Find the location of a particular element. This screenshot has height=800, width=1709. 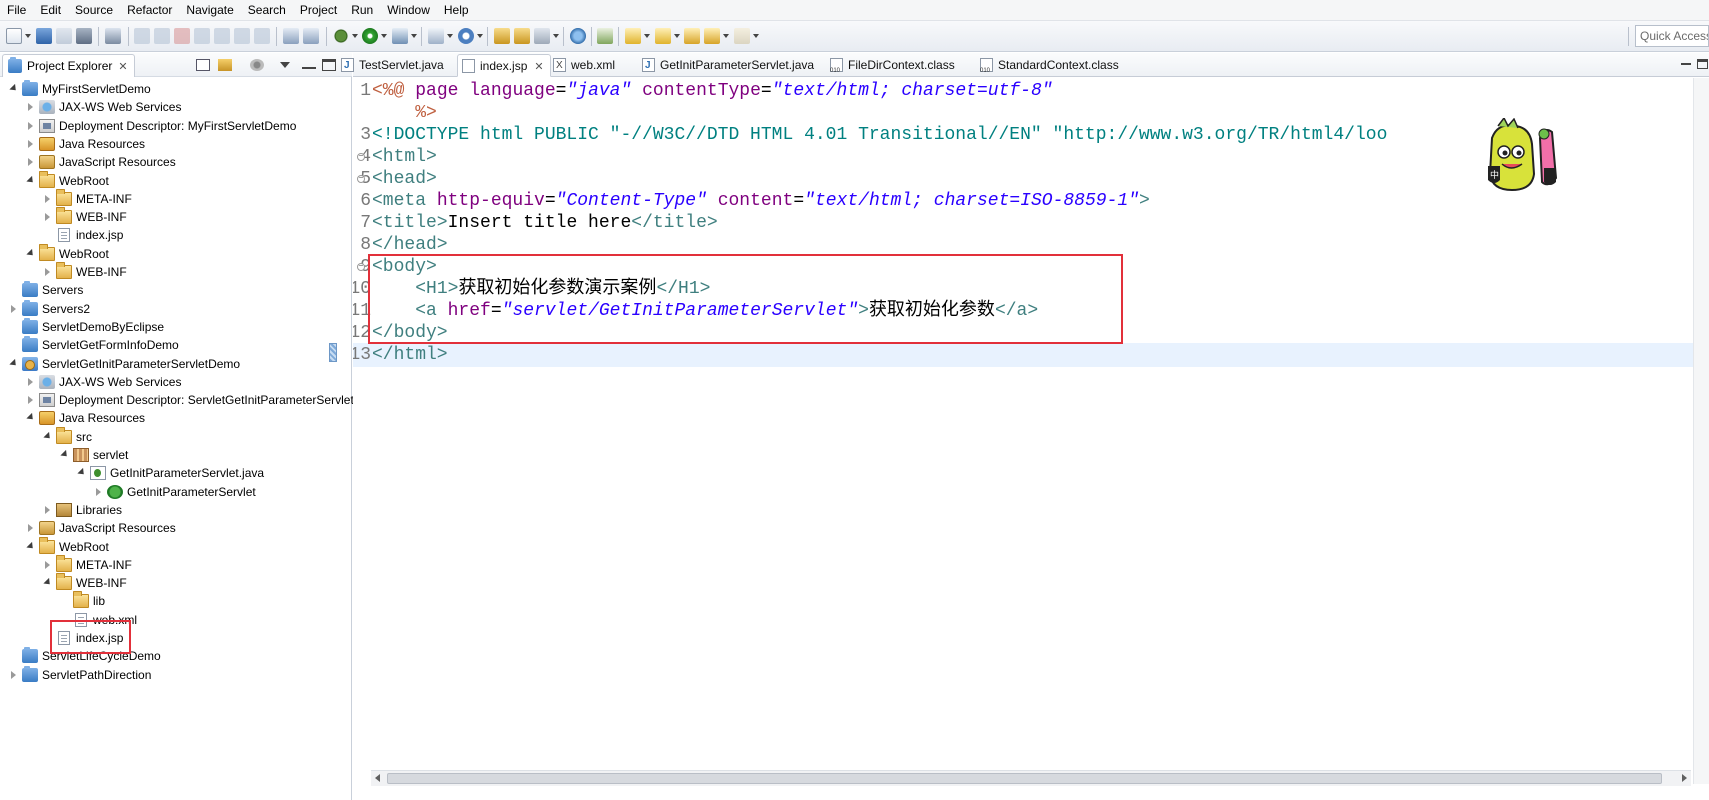

disconnect-icon is located at coordinates (202, 36).